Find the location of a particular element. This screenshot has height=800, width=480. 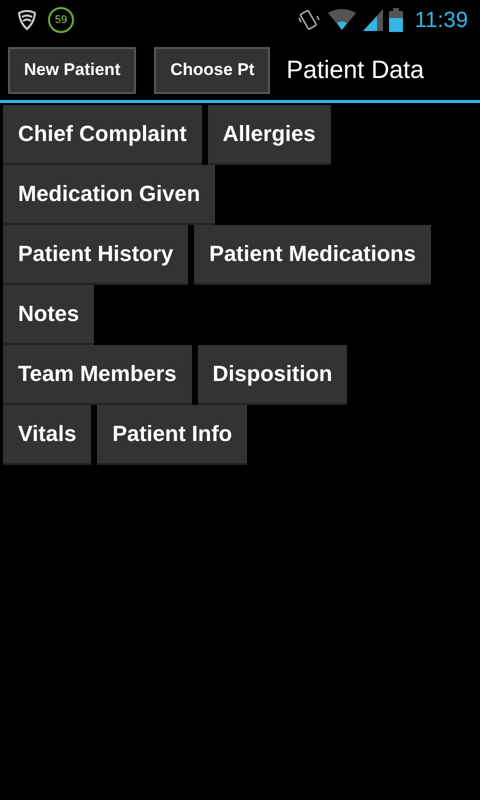

notification-count: 59 is located at coordinates (61, 20).